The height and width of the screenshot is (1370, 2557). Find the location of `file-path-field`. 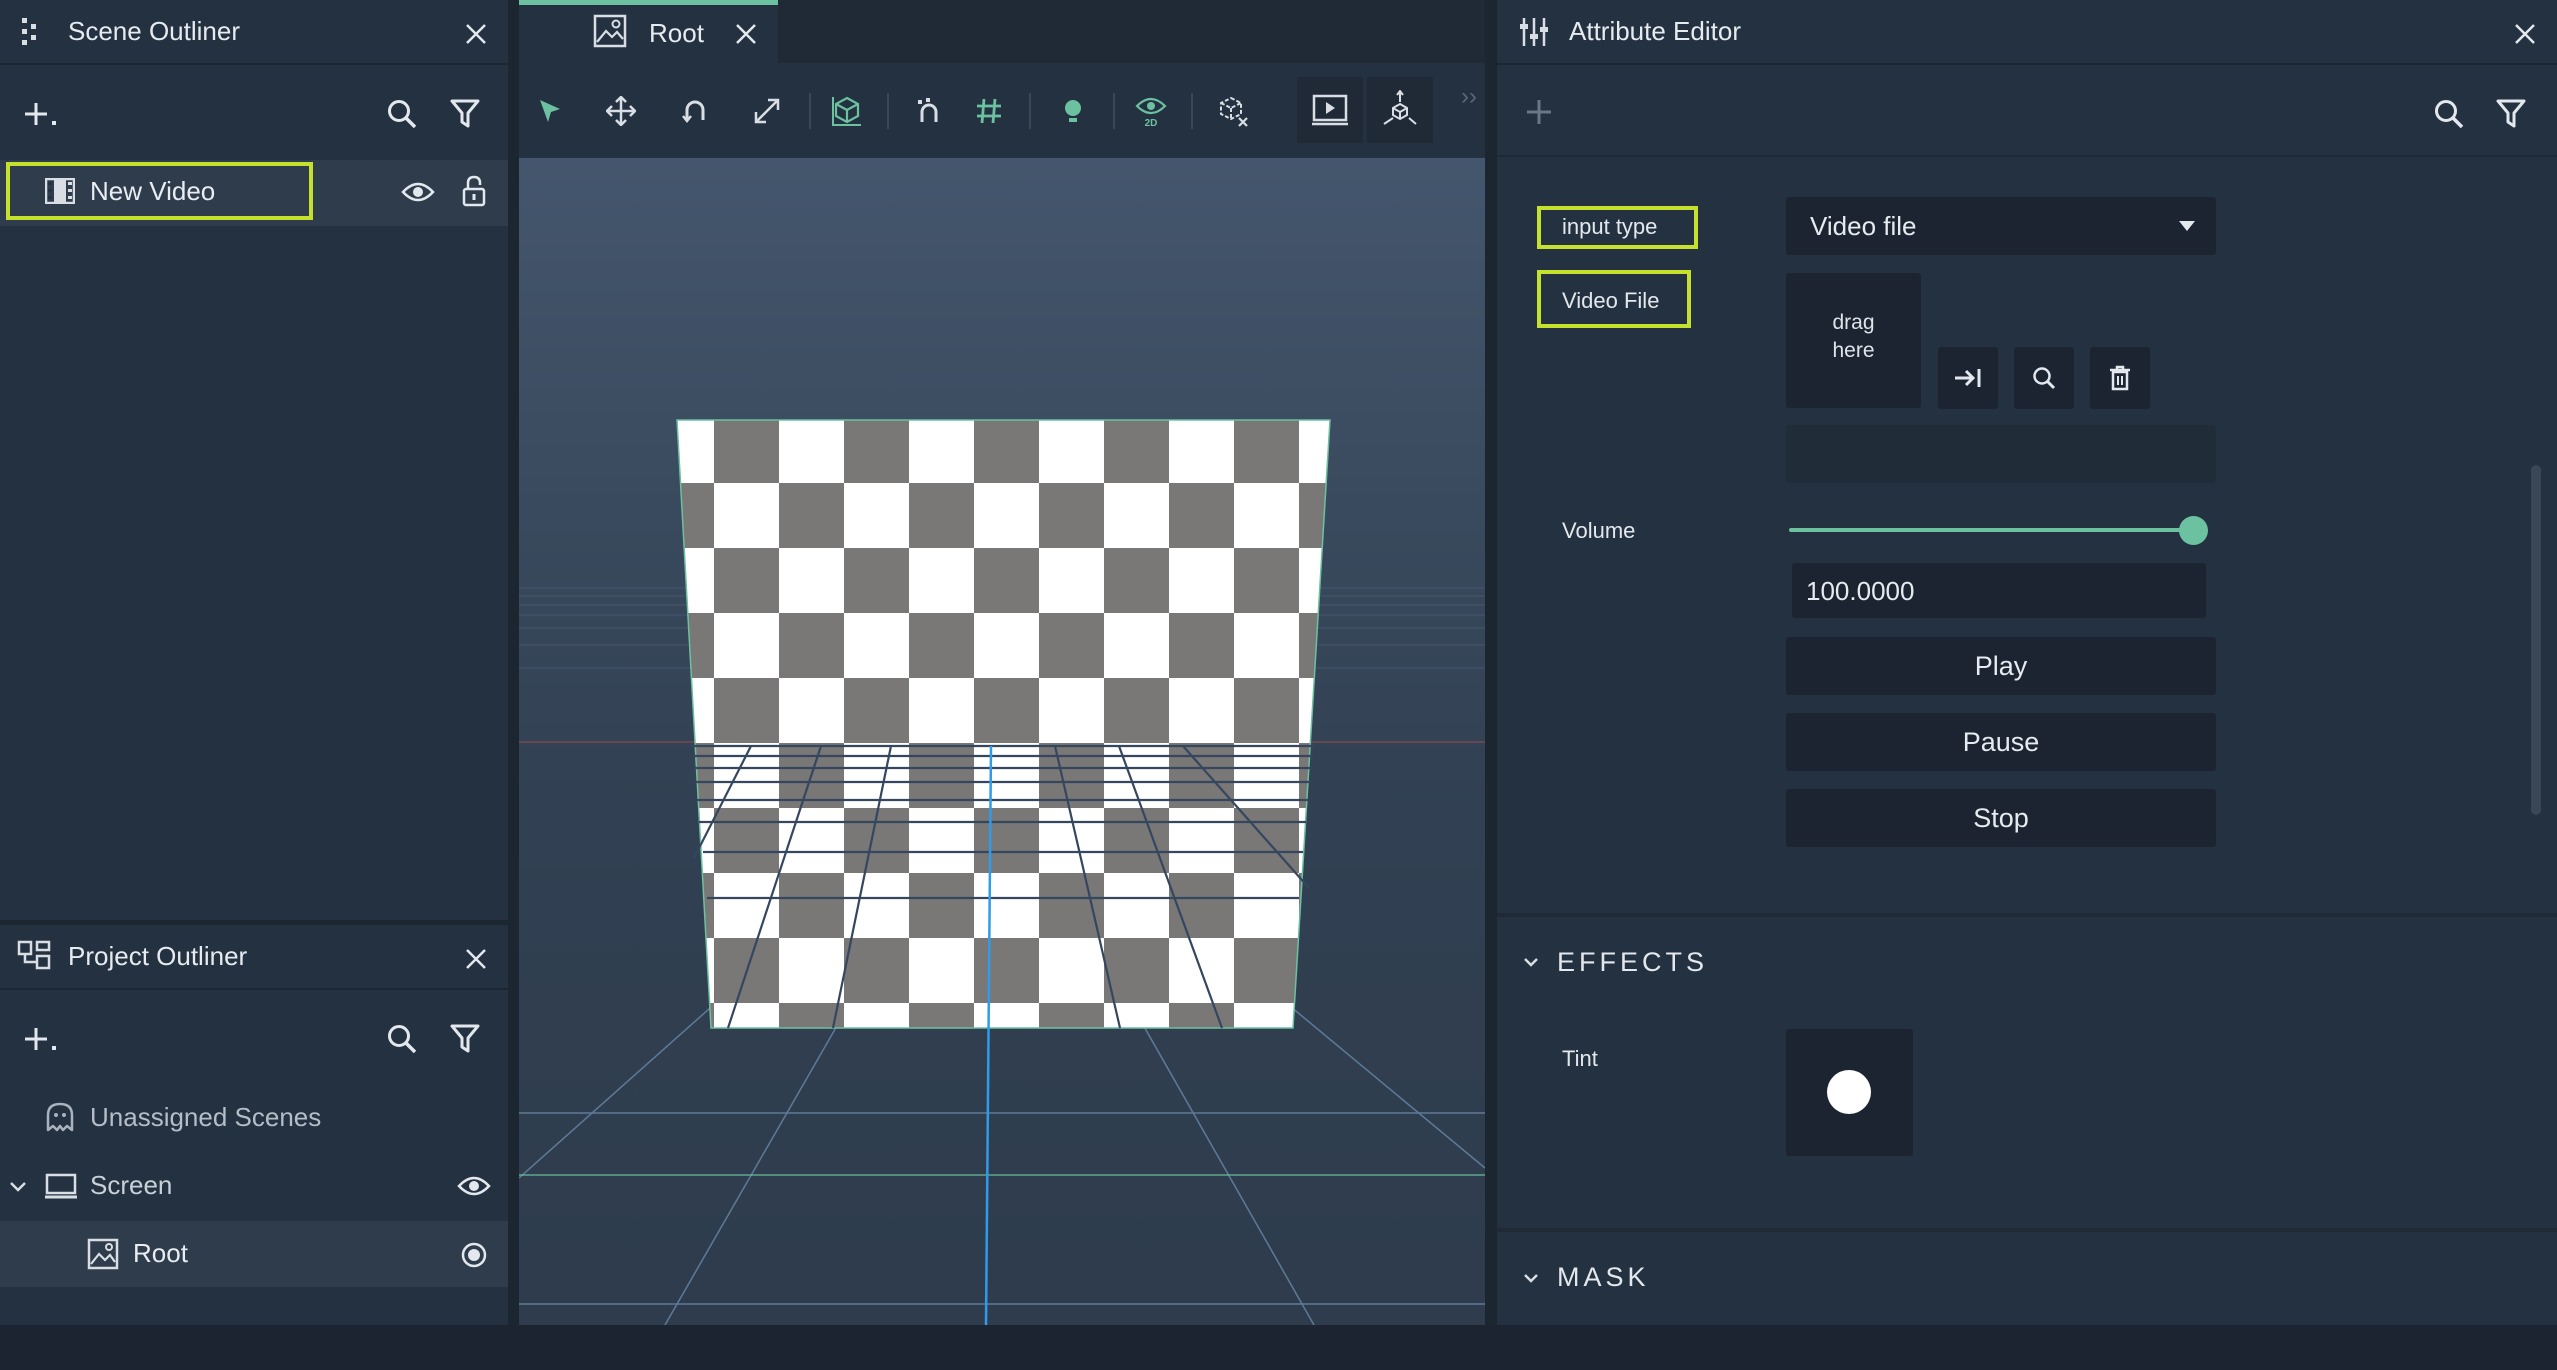

file-path-field is located at coordinates (2001, 454).